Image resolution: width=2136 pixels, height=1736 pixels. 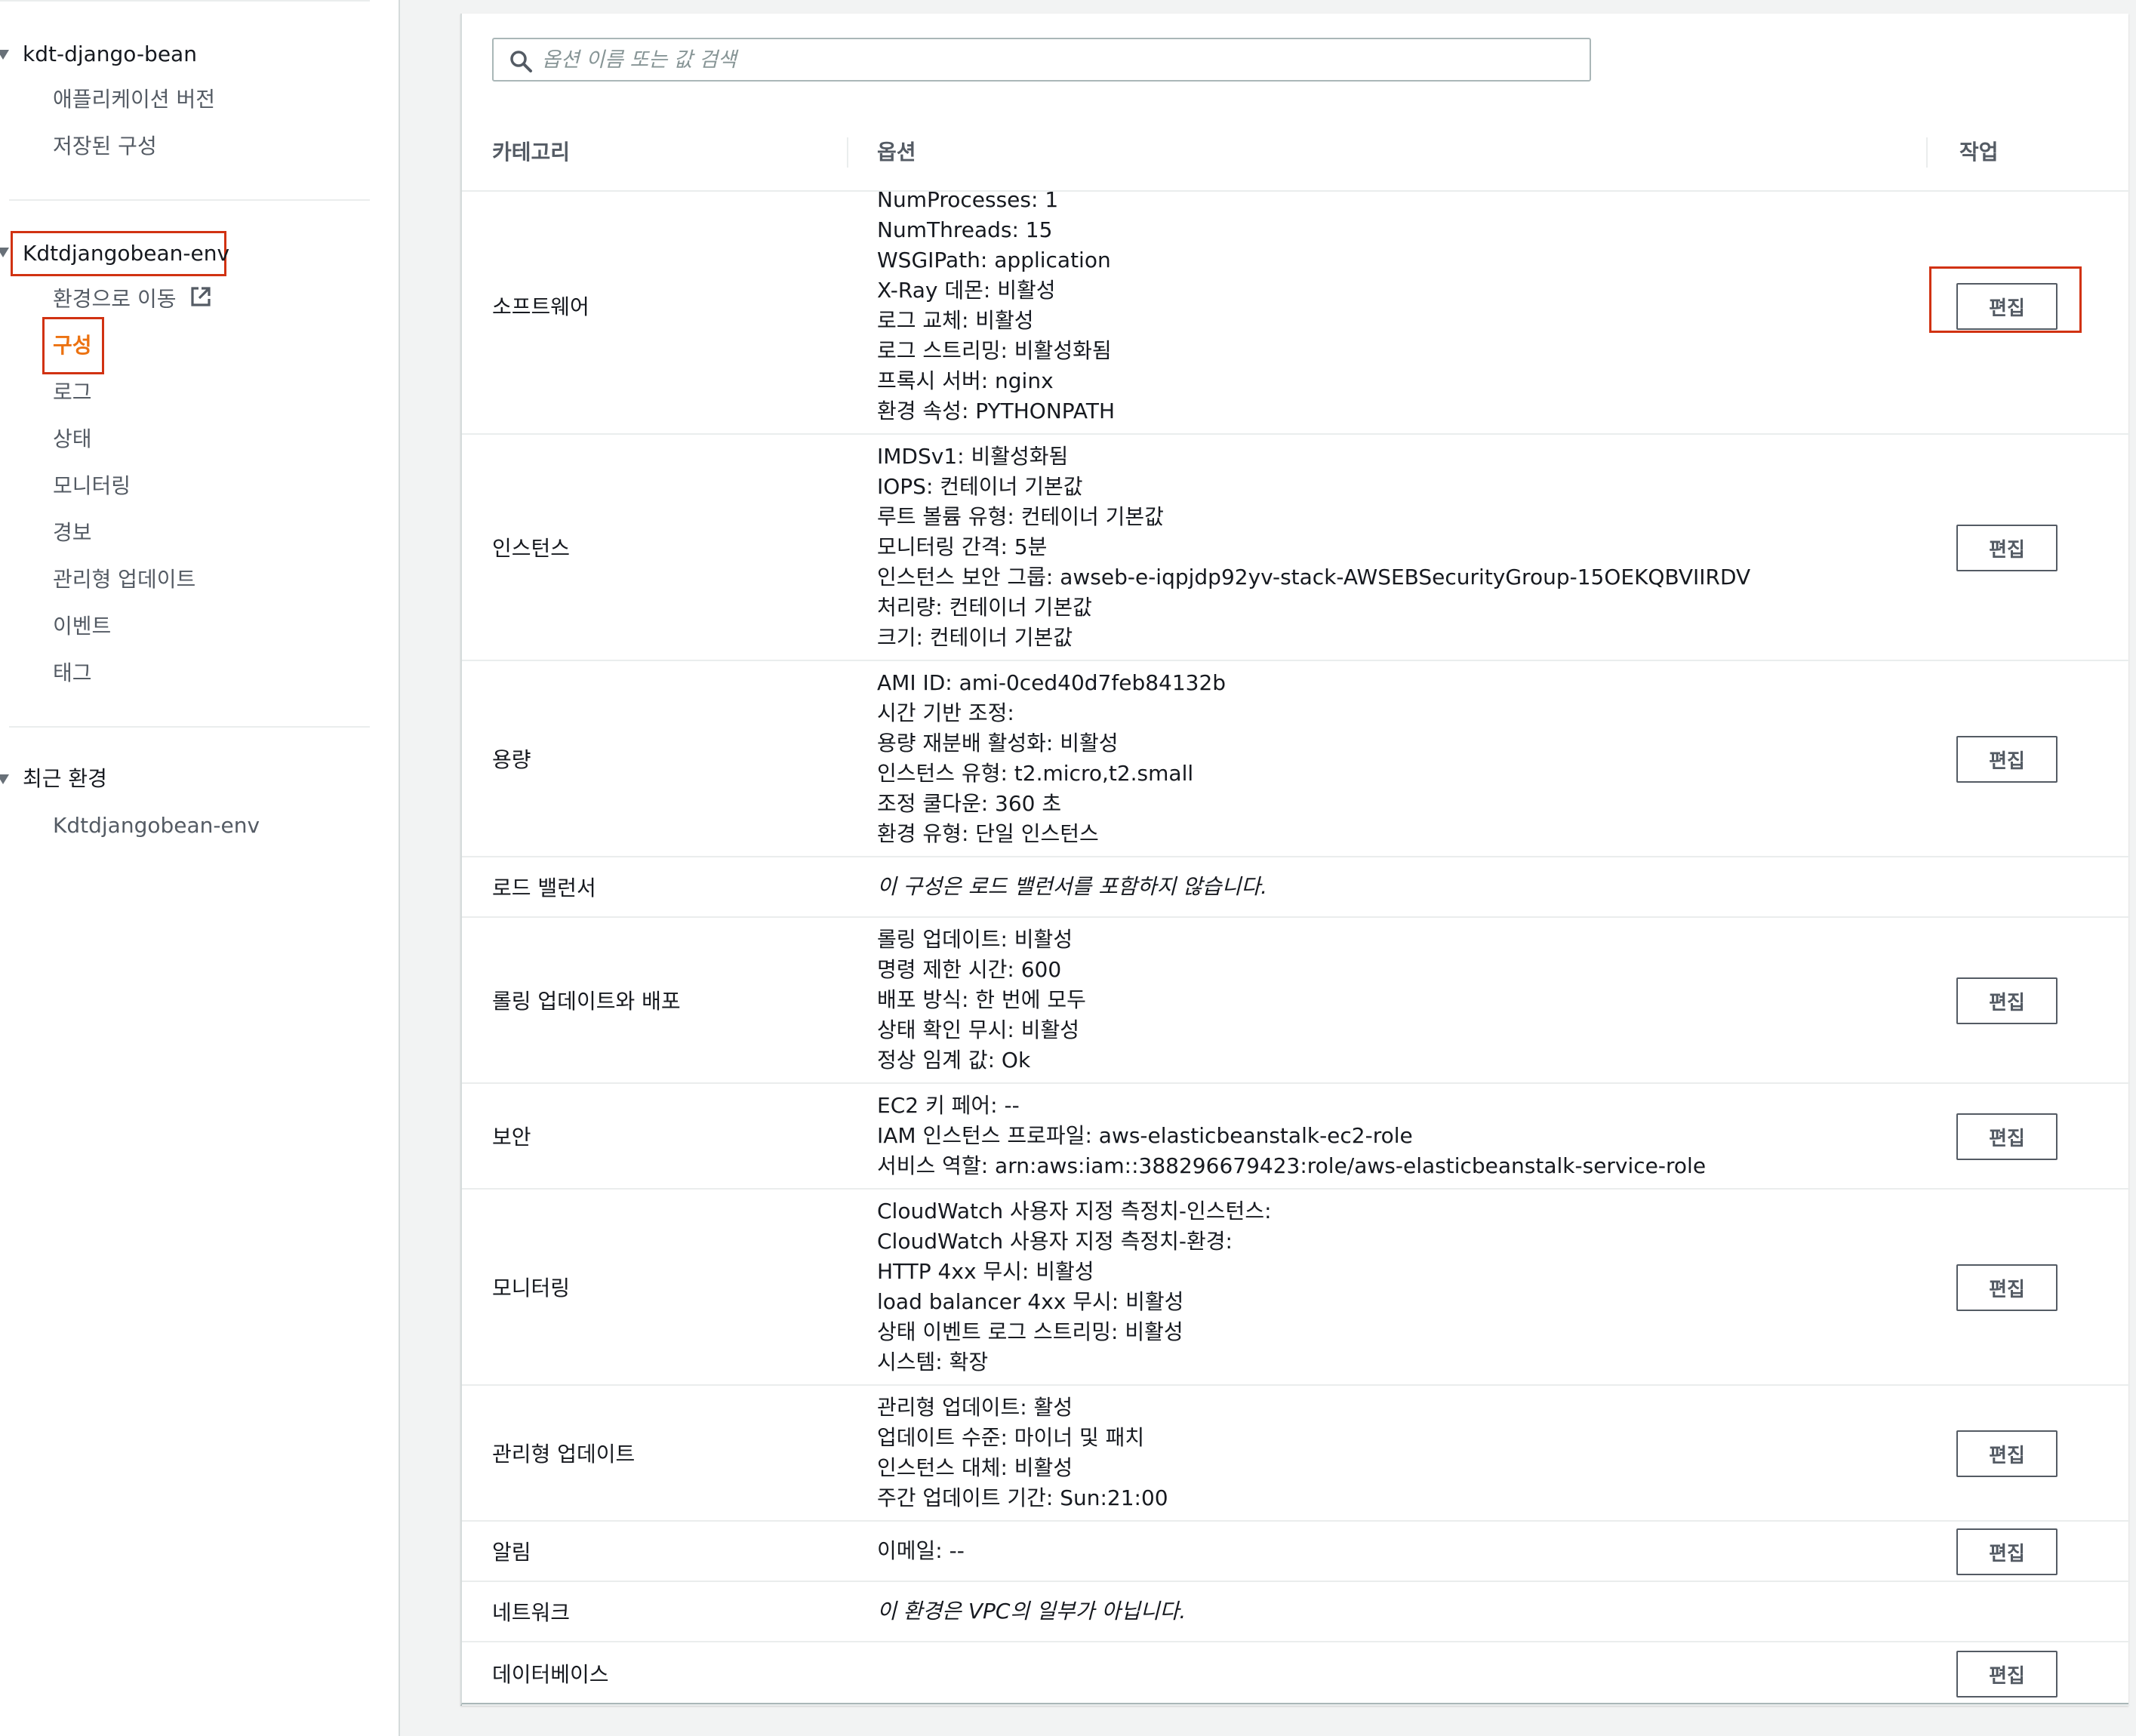 I want to click on external-link-icon, so click(x=200, y=300).